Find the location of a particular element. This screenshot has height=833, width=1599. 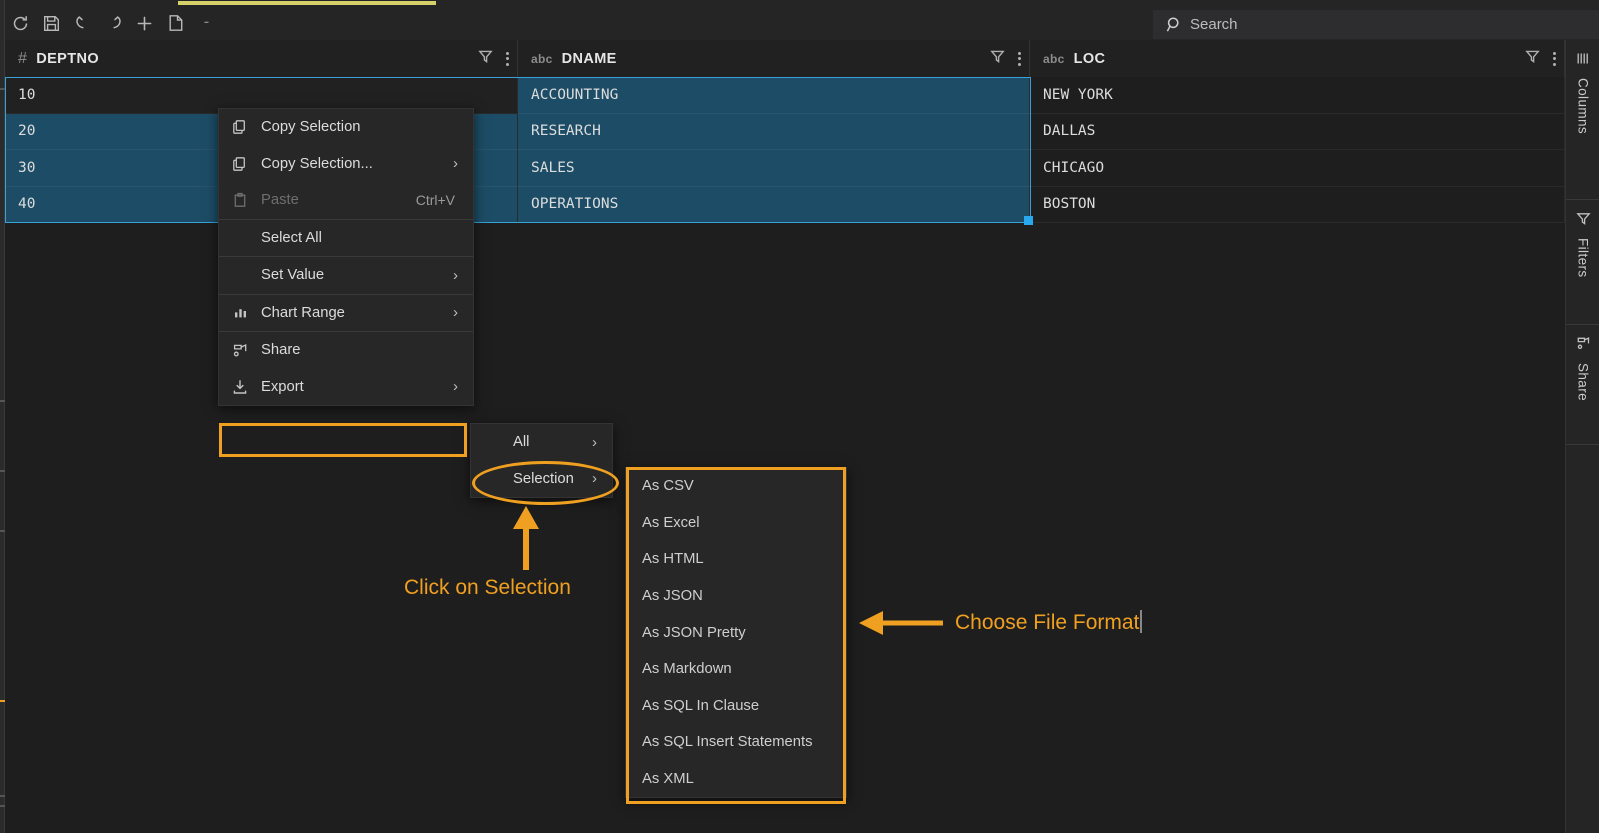

grid-header-row: # DEPTNO abc DNAME abc LOC is located at coordinates (802, 58).